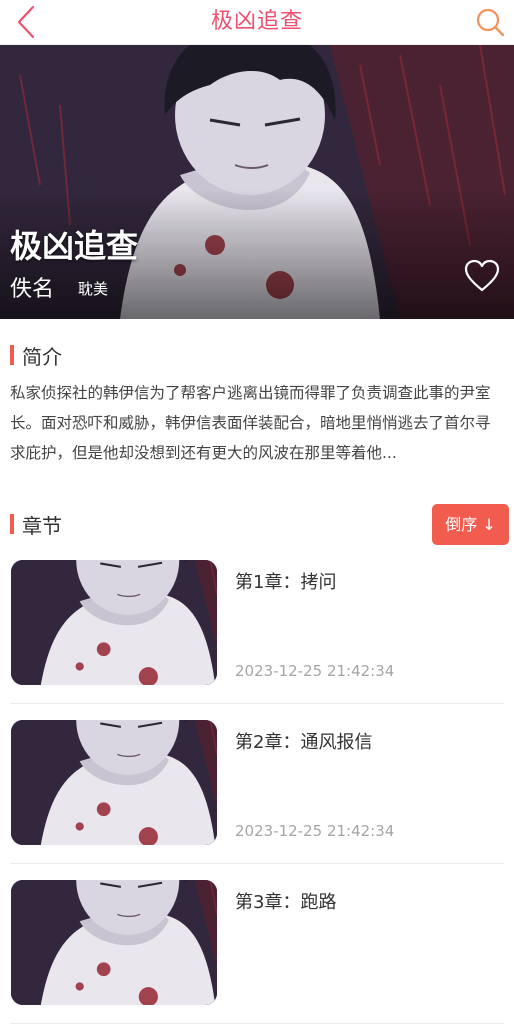  What do you see at coordinates (32, 289) in the screenshot?
I see `comic-author: 佚名` at bounding box center [32, 289].